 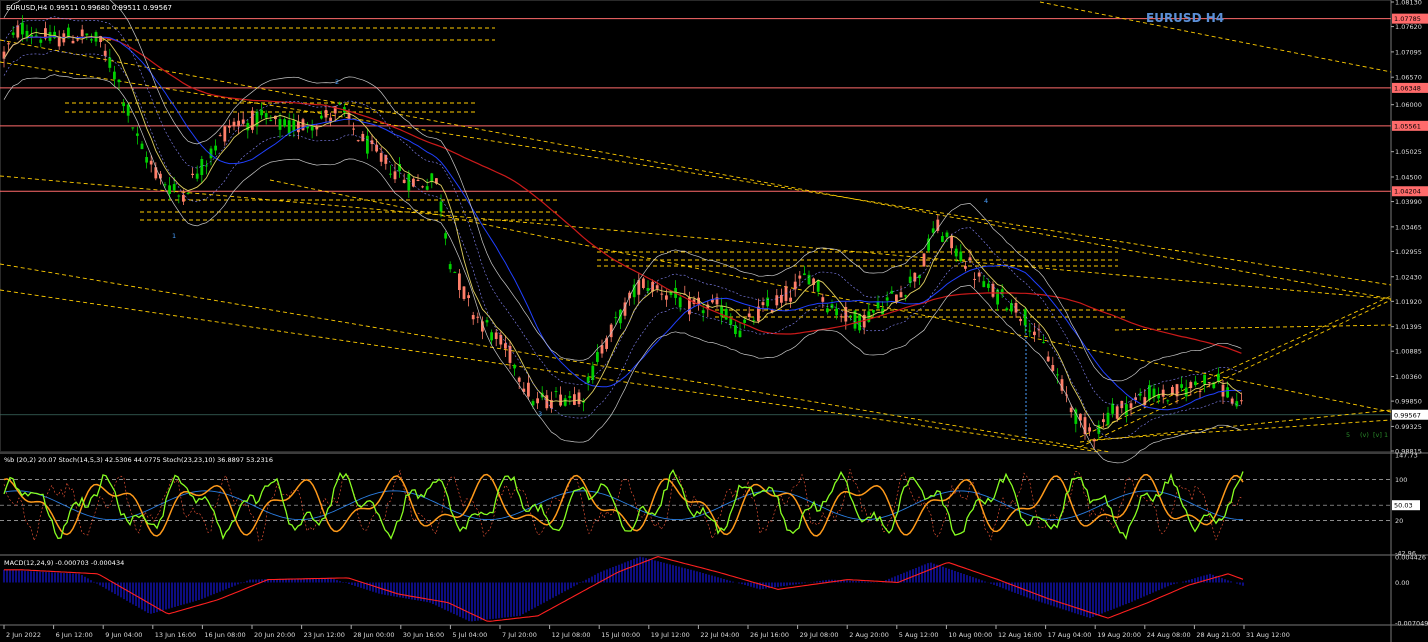 What do you see at coordinates (1403, 506) in the screenshot?
I see `stoch-value-label: 50.03` at bounding box center [1403, 506].